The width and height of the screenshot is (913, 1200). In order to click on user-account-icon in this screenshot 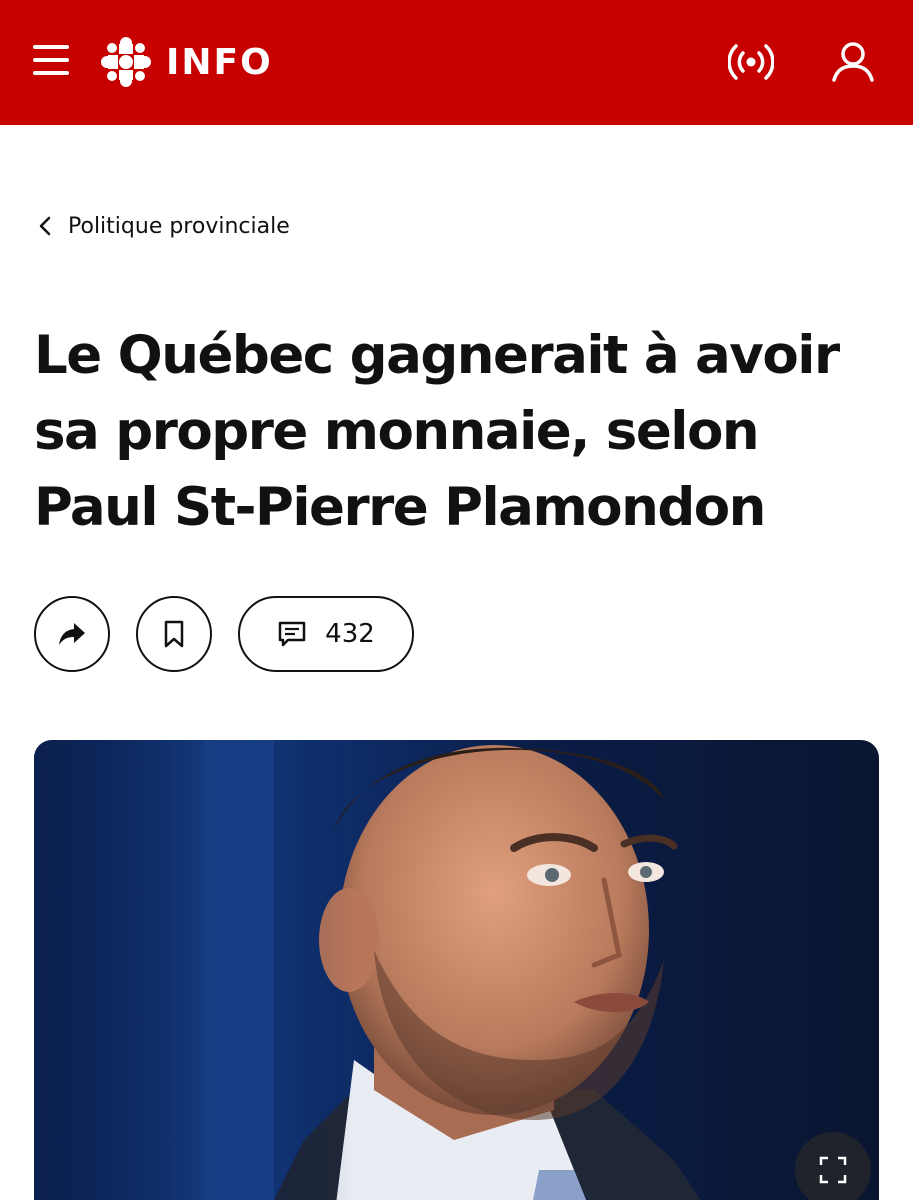, I will do `click(853, 62)`.